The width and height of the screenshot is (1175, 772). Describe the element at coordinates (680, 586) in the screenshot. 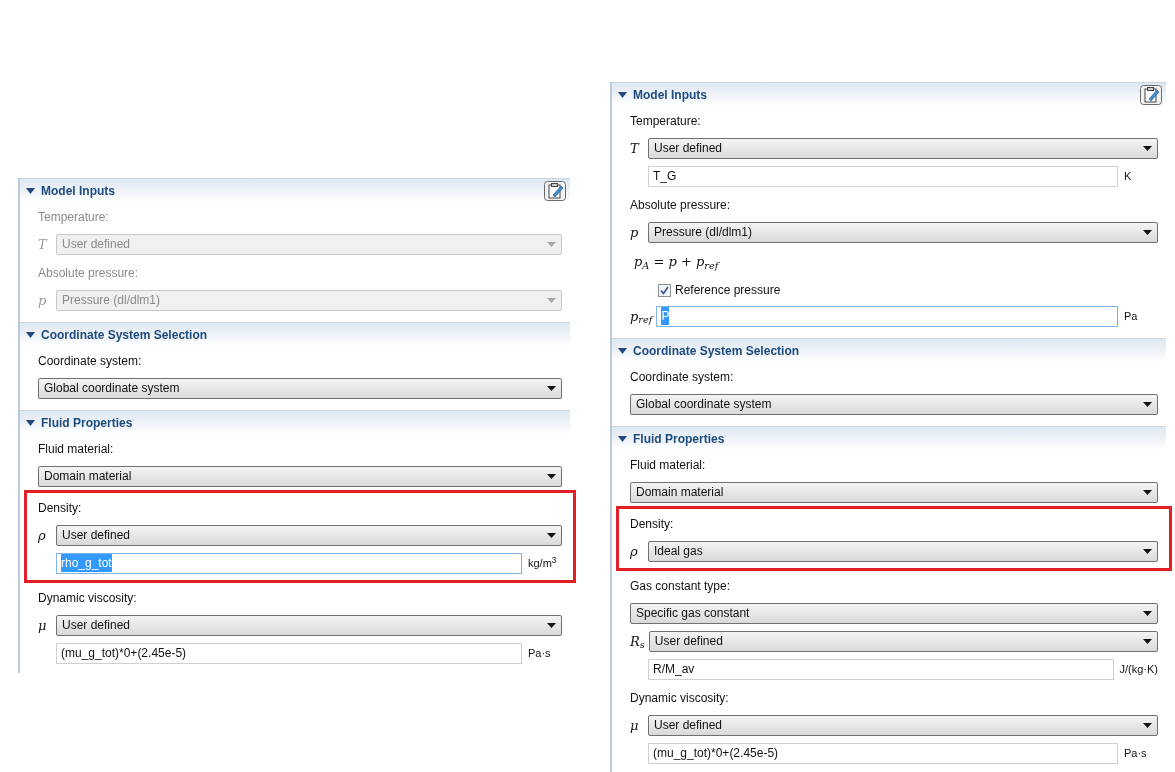

I see `field-label: Gas constant type:` at that location.